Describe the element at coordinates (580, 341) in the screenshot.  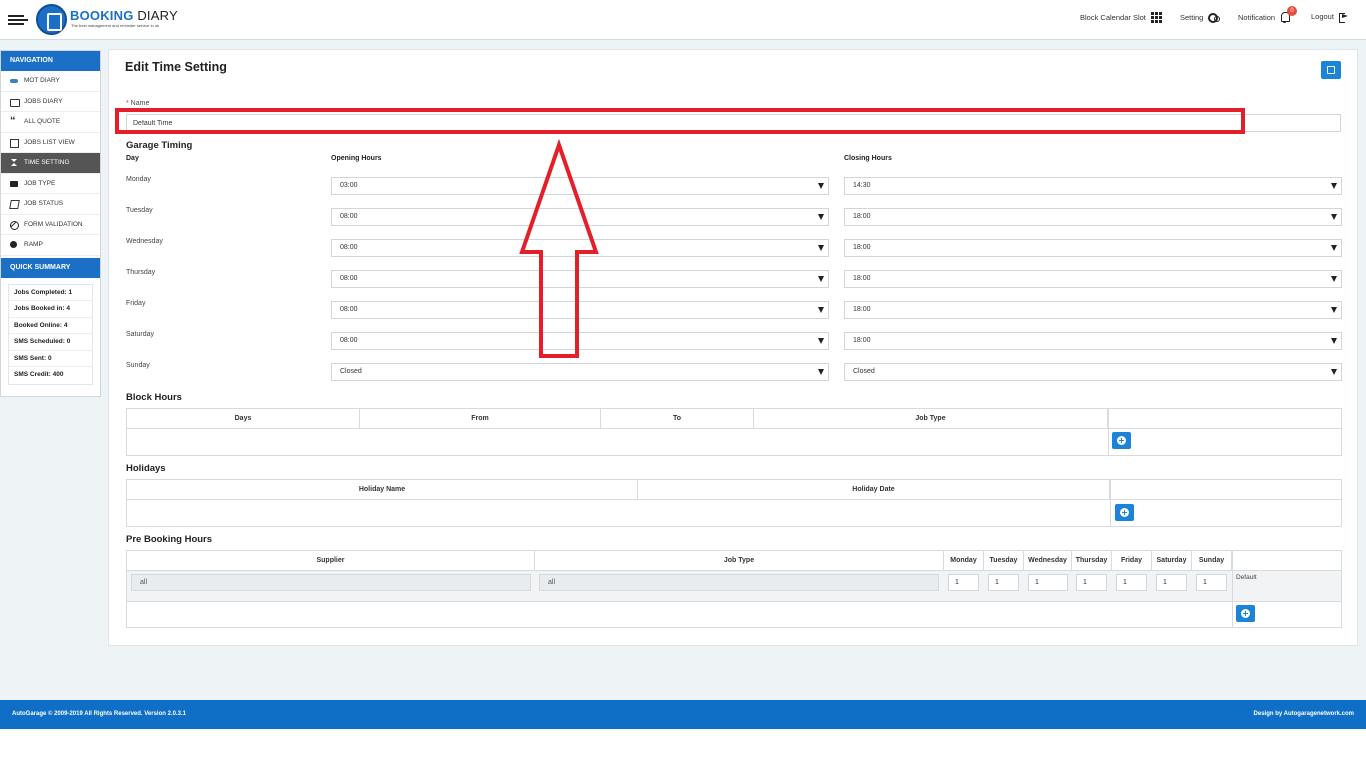
I see `saturday-opening-select: 08:00` at that location.